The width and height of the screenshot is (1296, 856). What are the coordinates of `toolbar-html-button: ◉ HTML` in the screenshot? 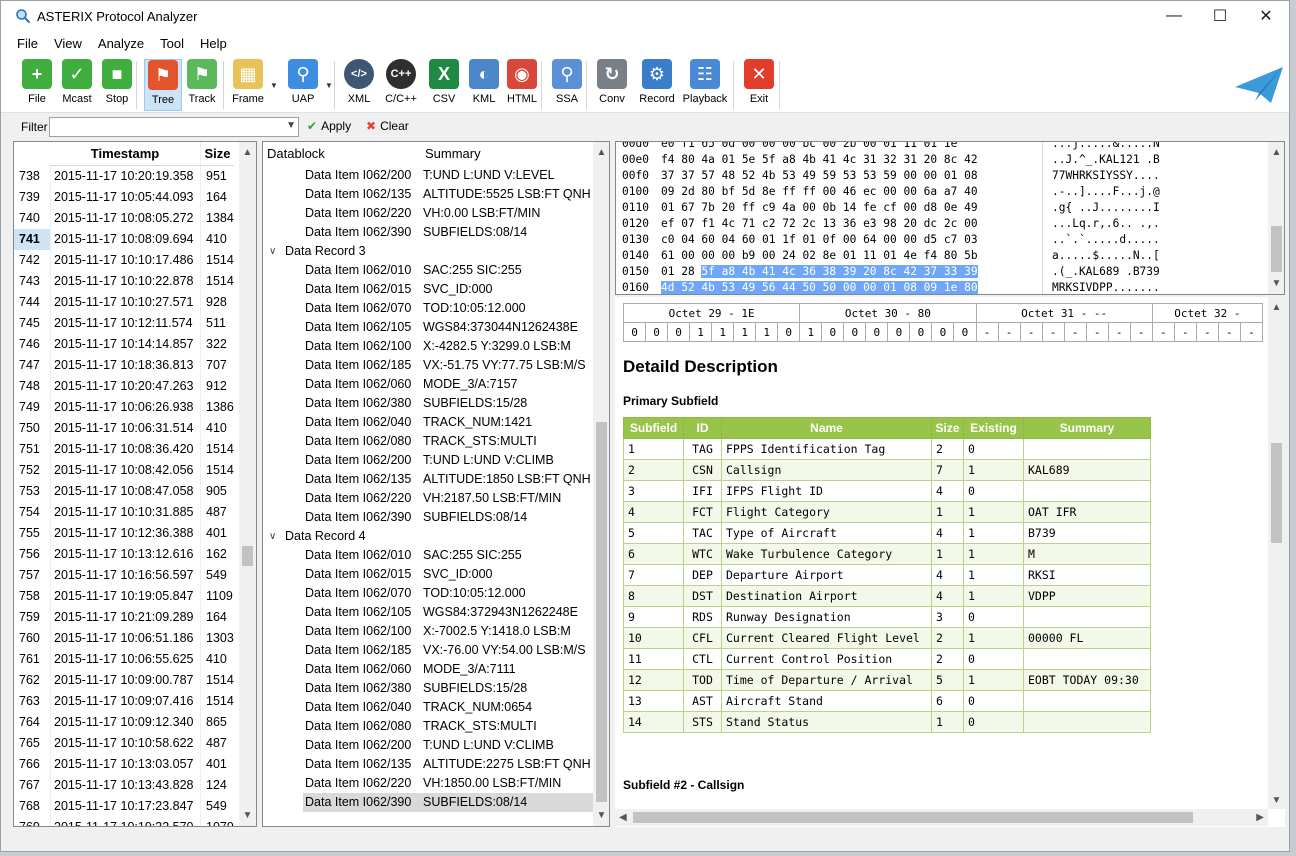 It's located at (522, 85).